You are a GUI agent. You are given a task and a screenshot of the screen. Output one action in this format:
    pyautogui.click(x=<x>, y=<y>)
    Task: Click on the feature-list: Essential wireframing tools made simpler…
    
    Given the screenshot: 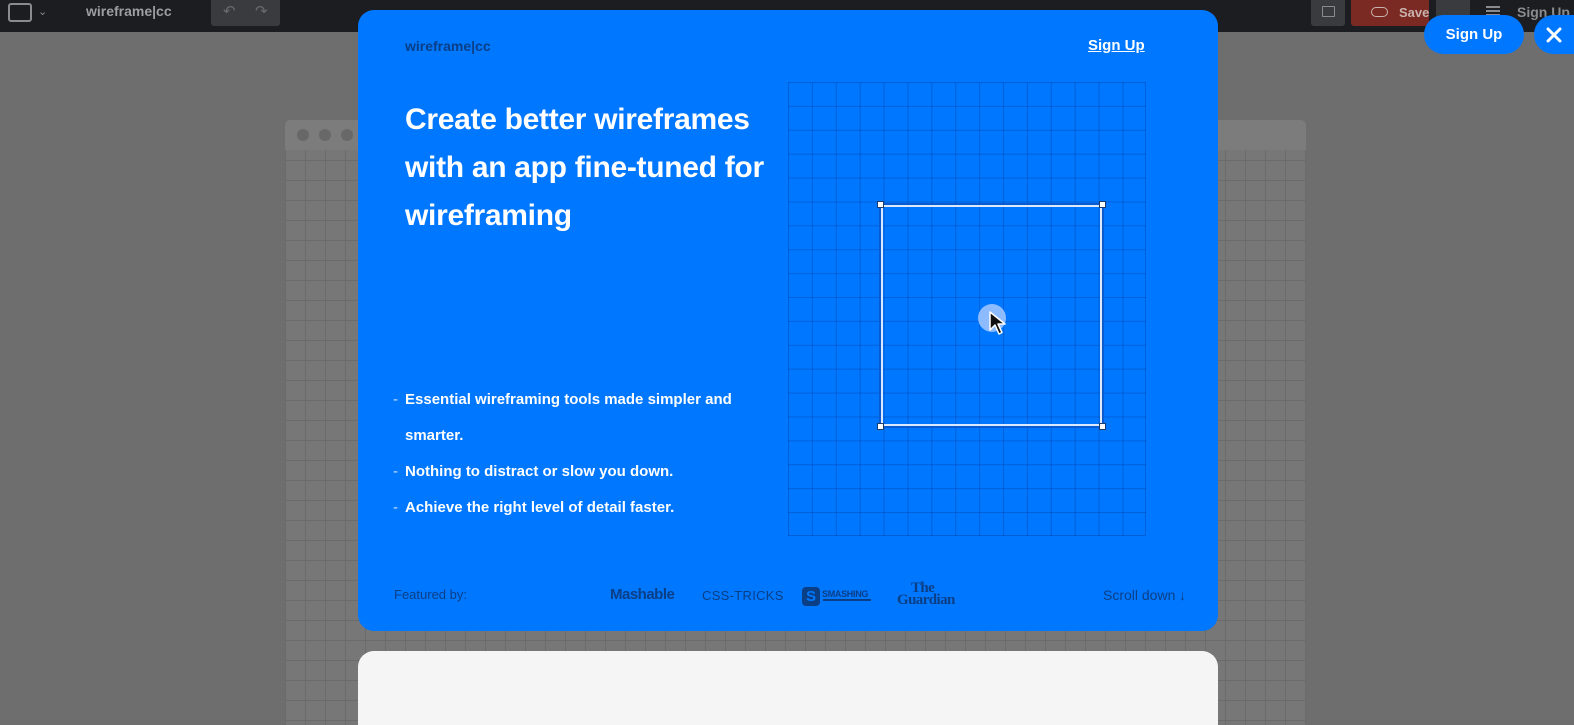 What is the action you would take?
    pyautogui.click(x=563, y=454)
    